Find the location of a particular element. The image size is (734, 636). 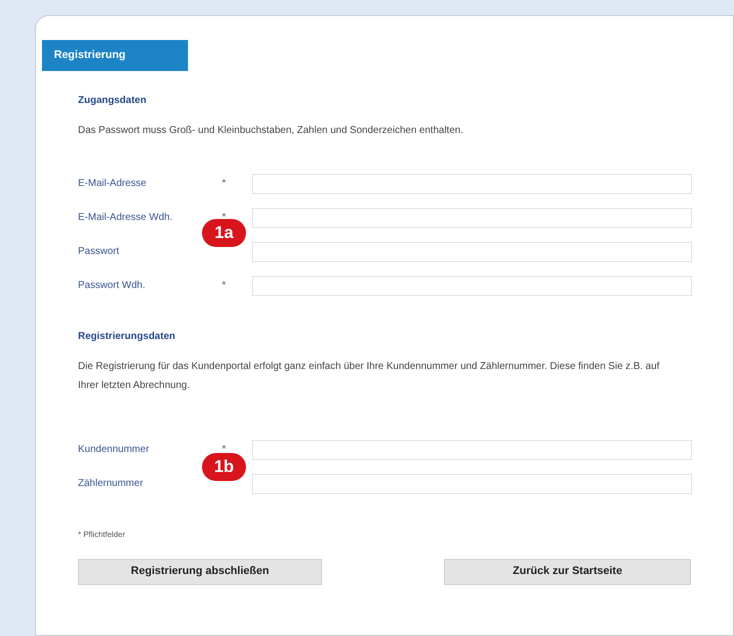

section-heading: Zugangsdaten is located at coordinates (113, 101).